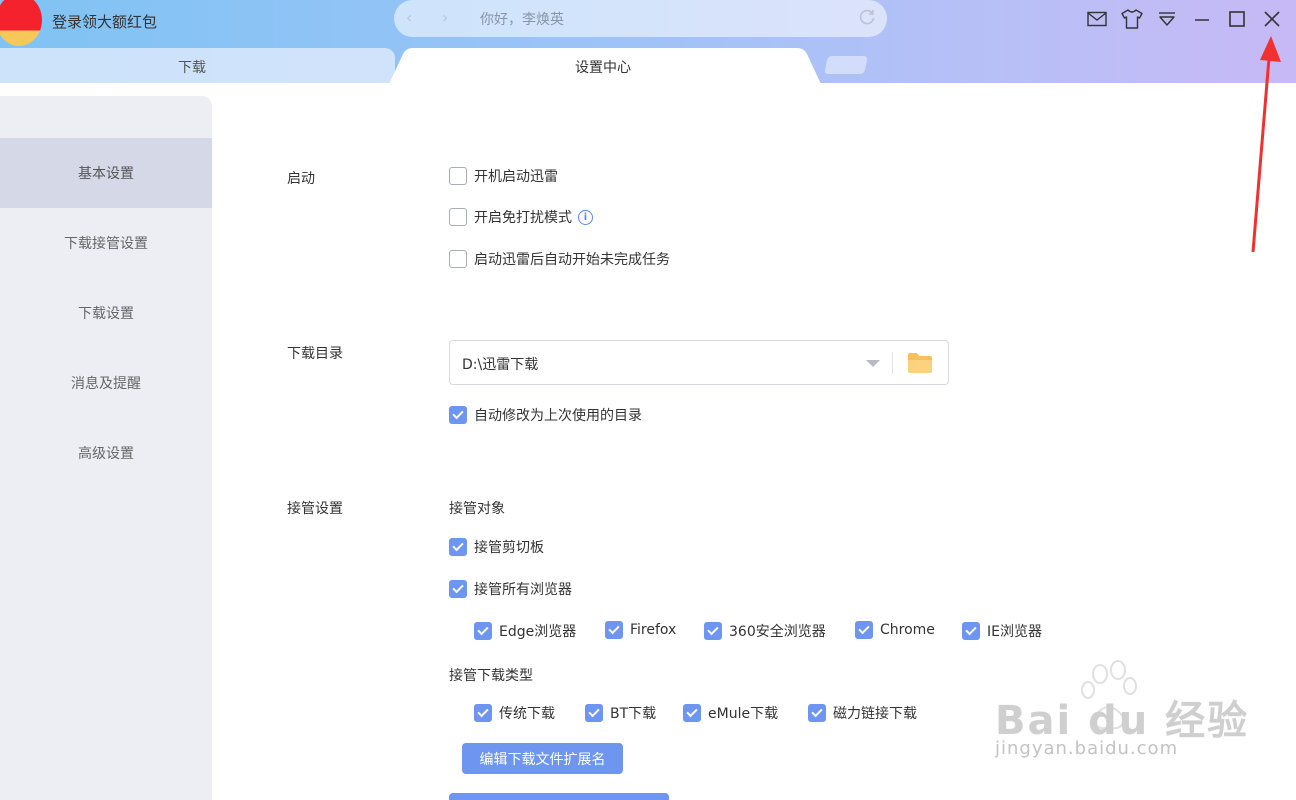  Describe the element at coordinates (458, 415) in the screenshot. I see `auto-change-dir-checkbox` at that location.